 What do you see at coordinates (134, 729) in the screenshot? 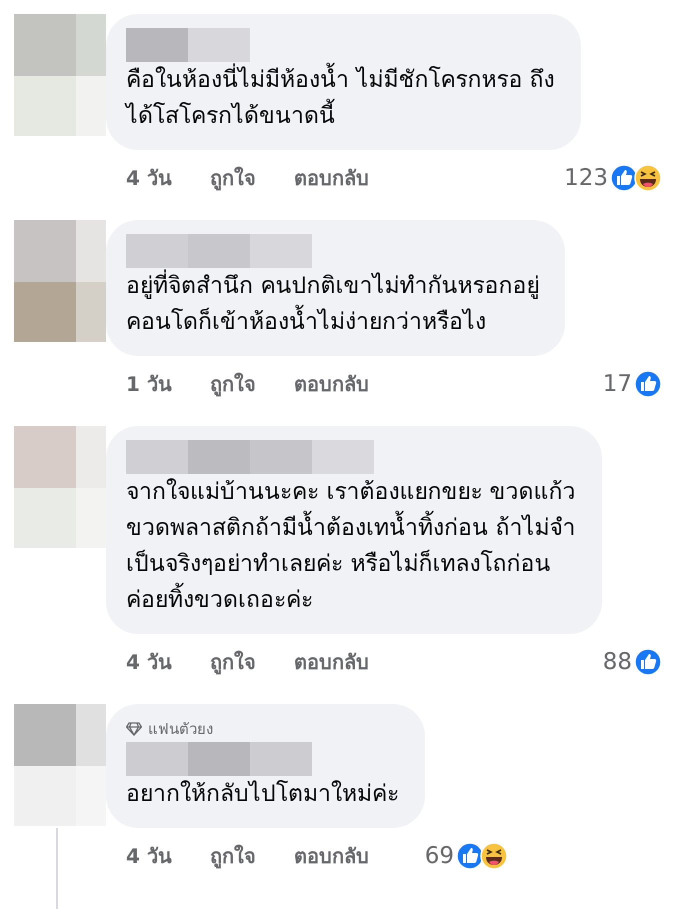
I see `diamond-icon` at bounding box center [134, 729].